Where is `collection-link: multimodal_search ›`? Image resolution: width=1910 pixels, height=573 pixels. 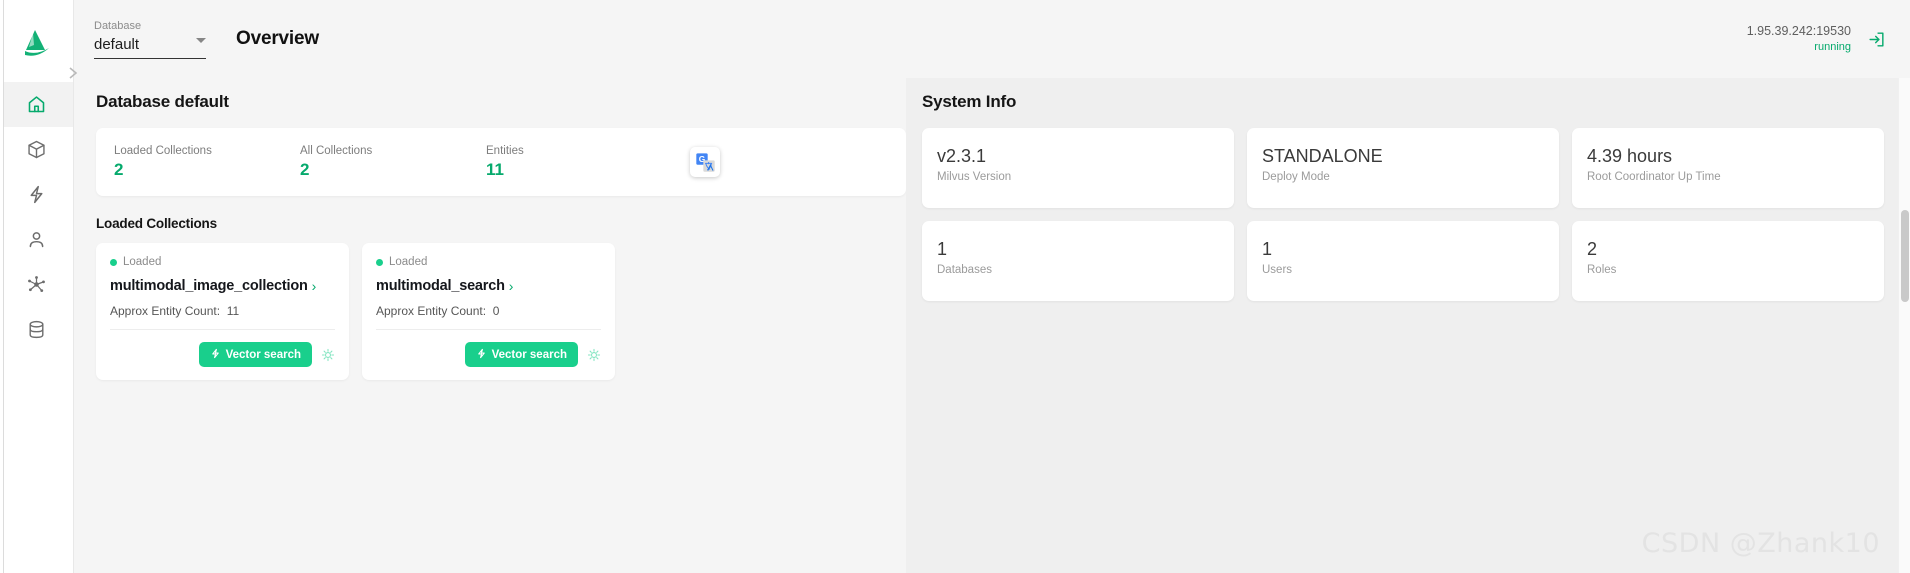
collection-link: multimodal_search › is located at coordinates (488, 286).